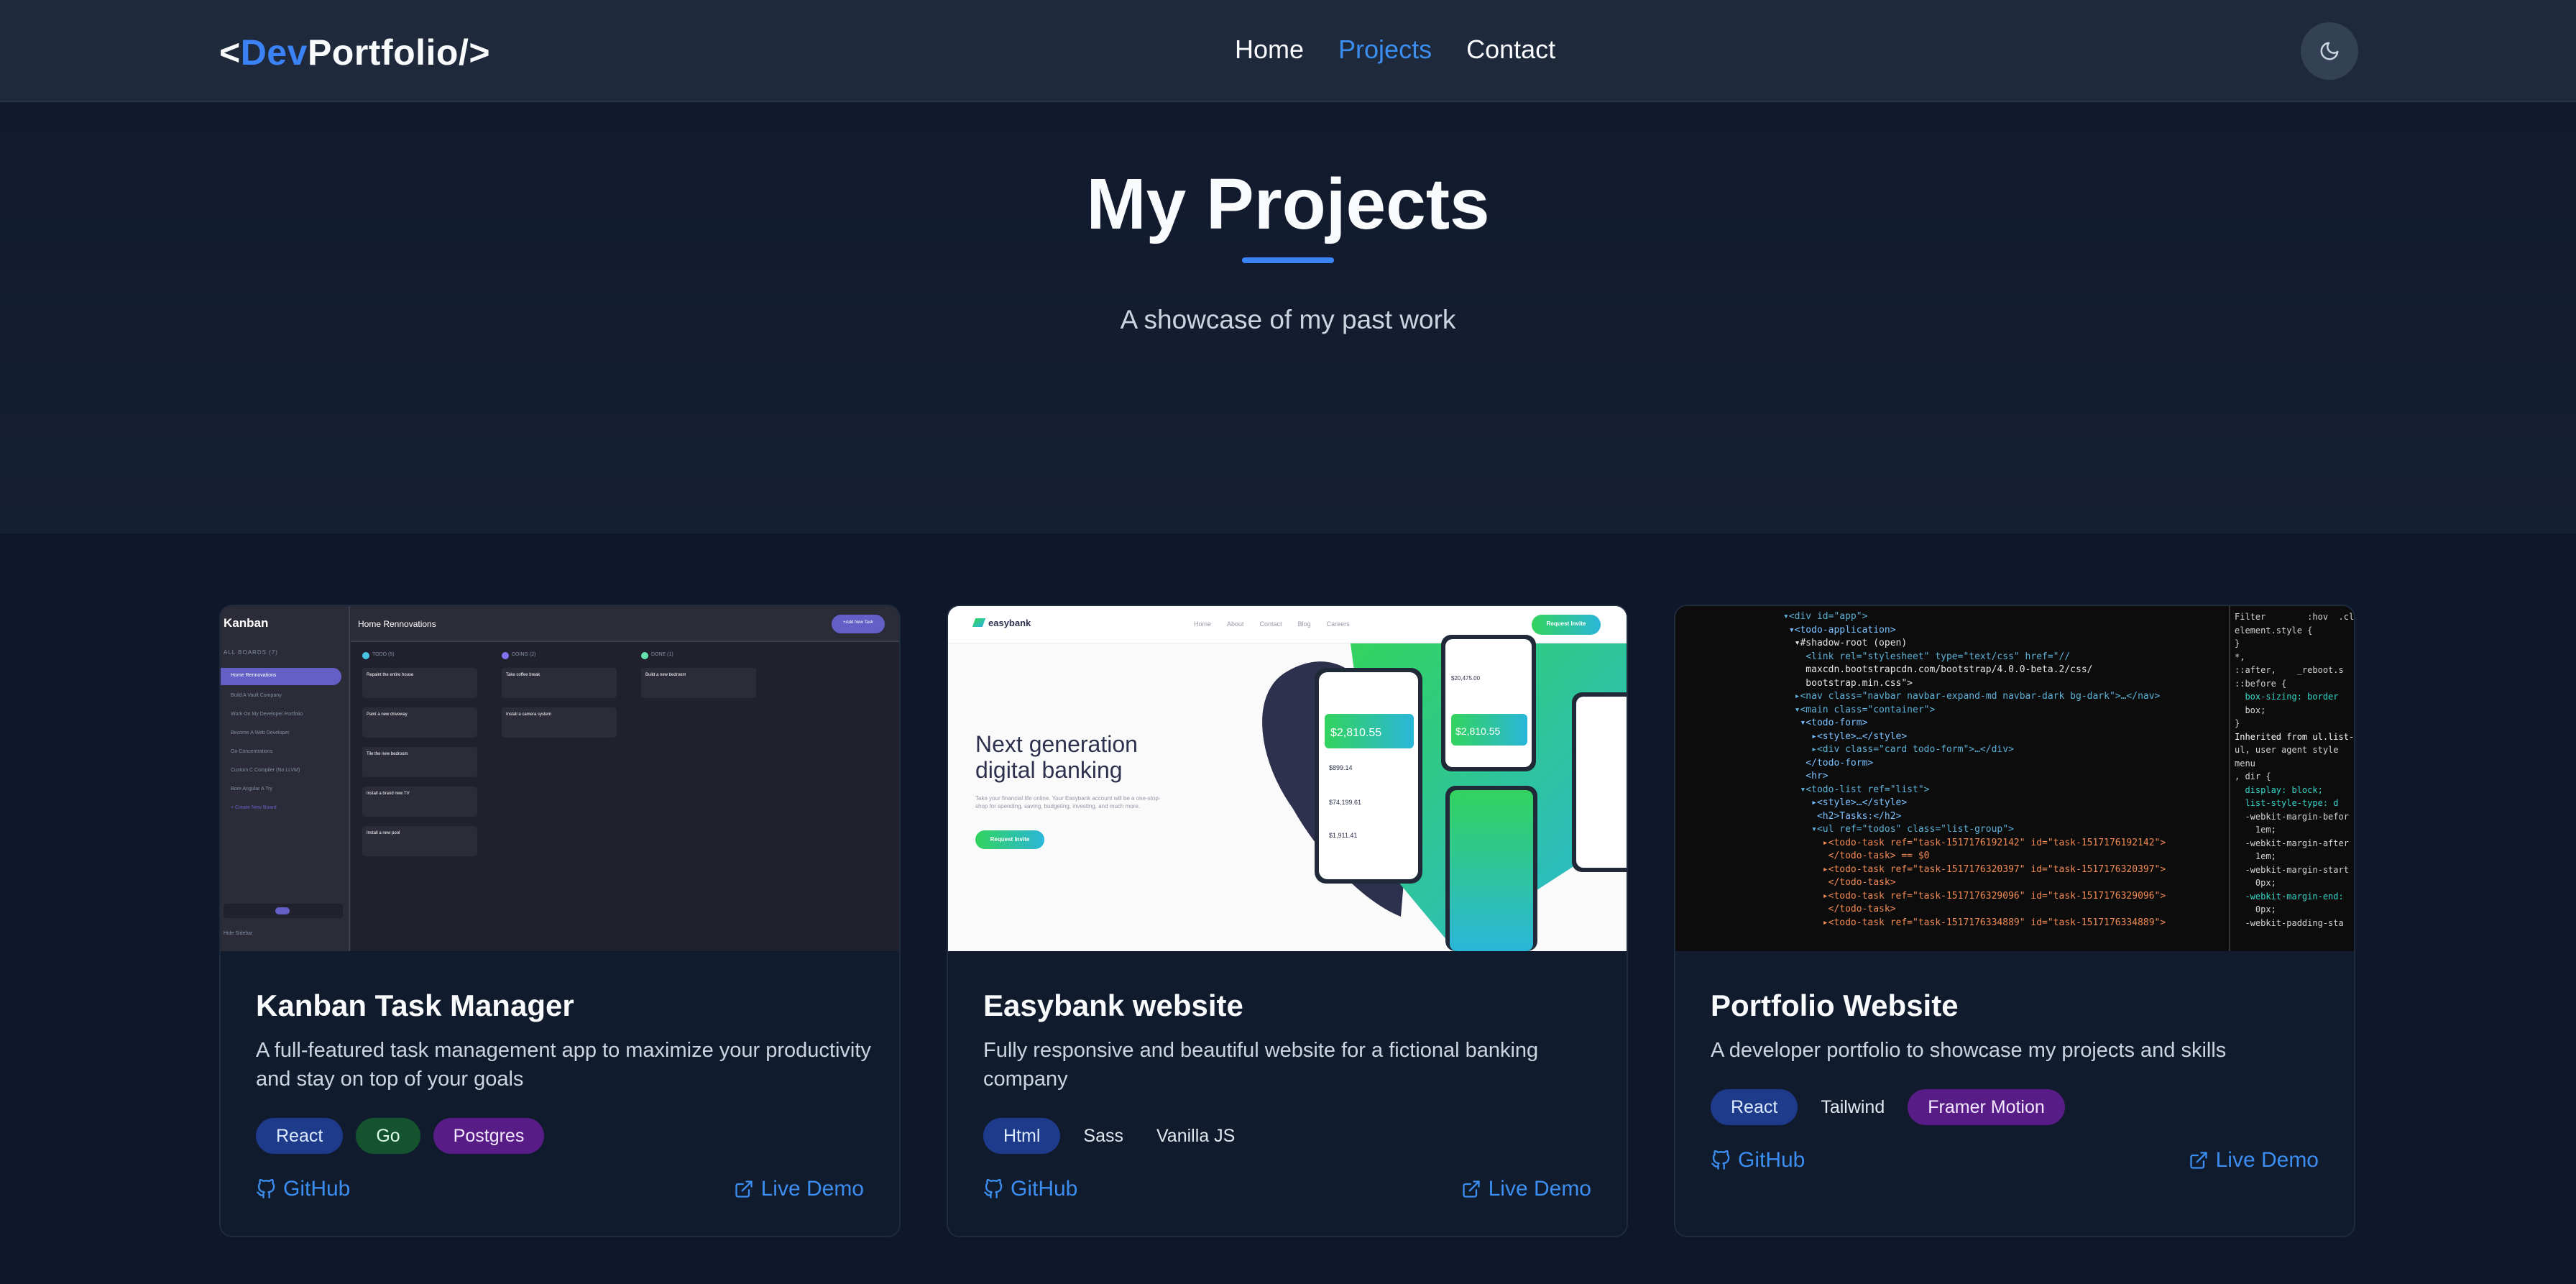 The width and height of the screenshot is (2576, 1284). Describe the element at coordinates (1385, 50) in the screenshot. I see `nav-link-projects: Projects` at that location.